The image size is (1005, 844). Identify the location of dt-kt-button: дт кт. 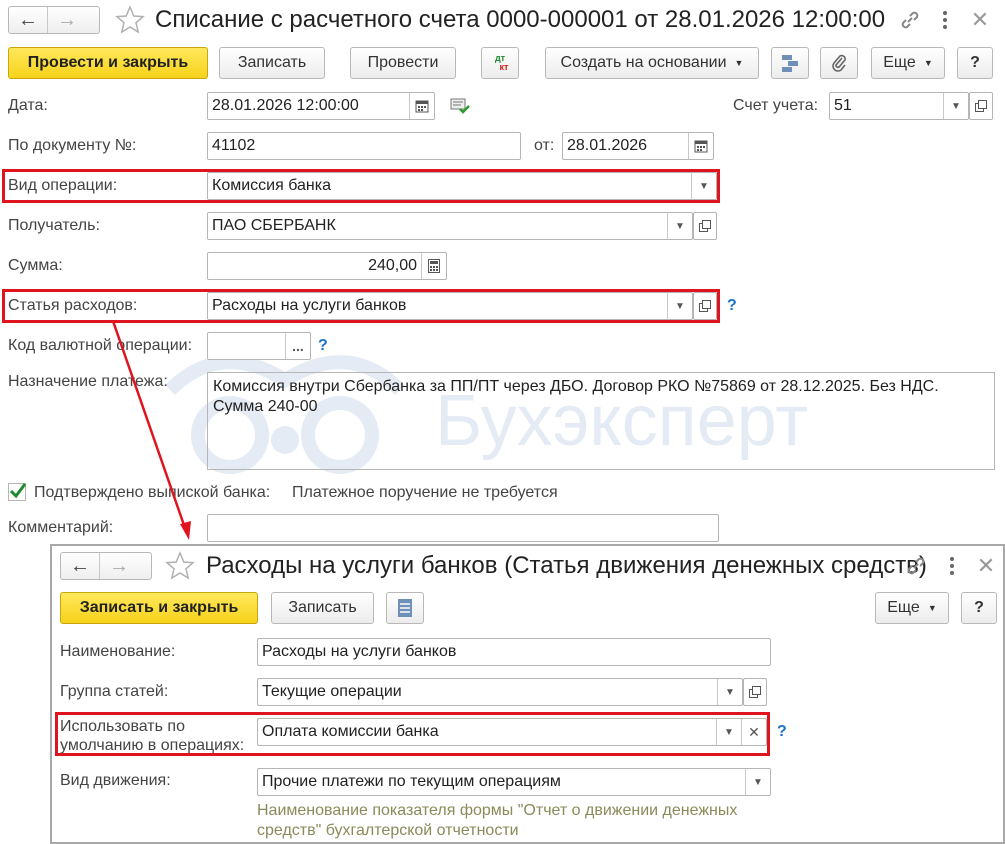
(500, 63).